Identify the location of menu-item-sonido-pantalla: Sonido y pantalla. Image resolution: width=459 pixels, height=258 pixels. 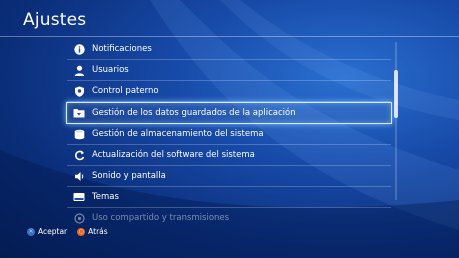
(229, 176).